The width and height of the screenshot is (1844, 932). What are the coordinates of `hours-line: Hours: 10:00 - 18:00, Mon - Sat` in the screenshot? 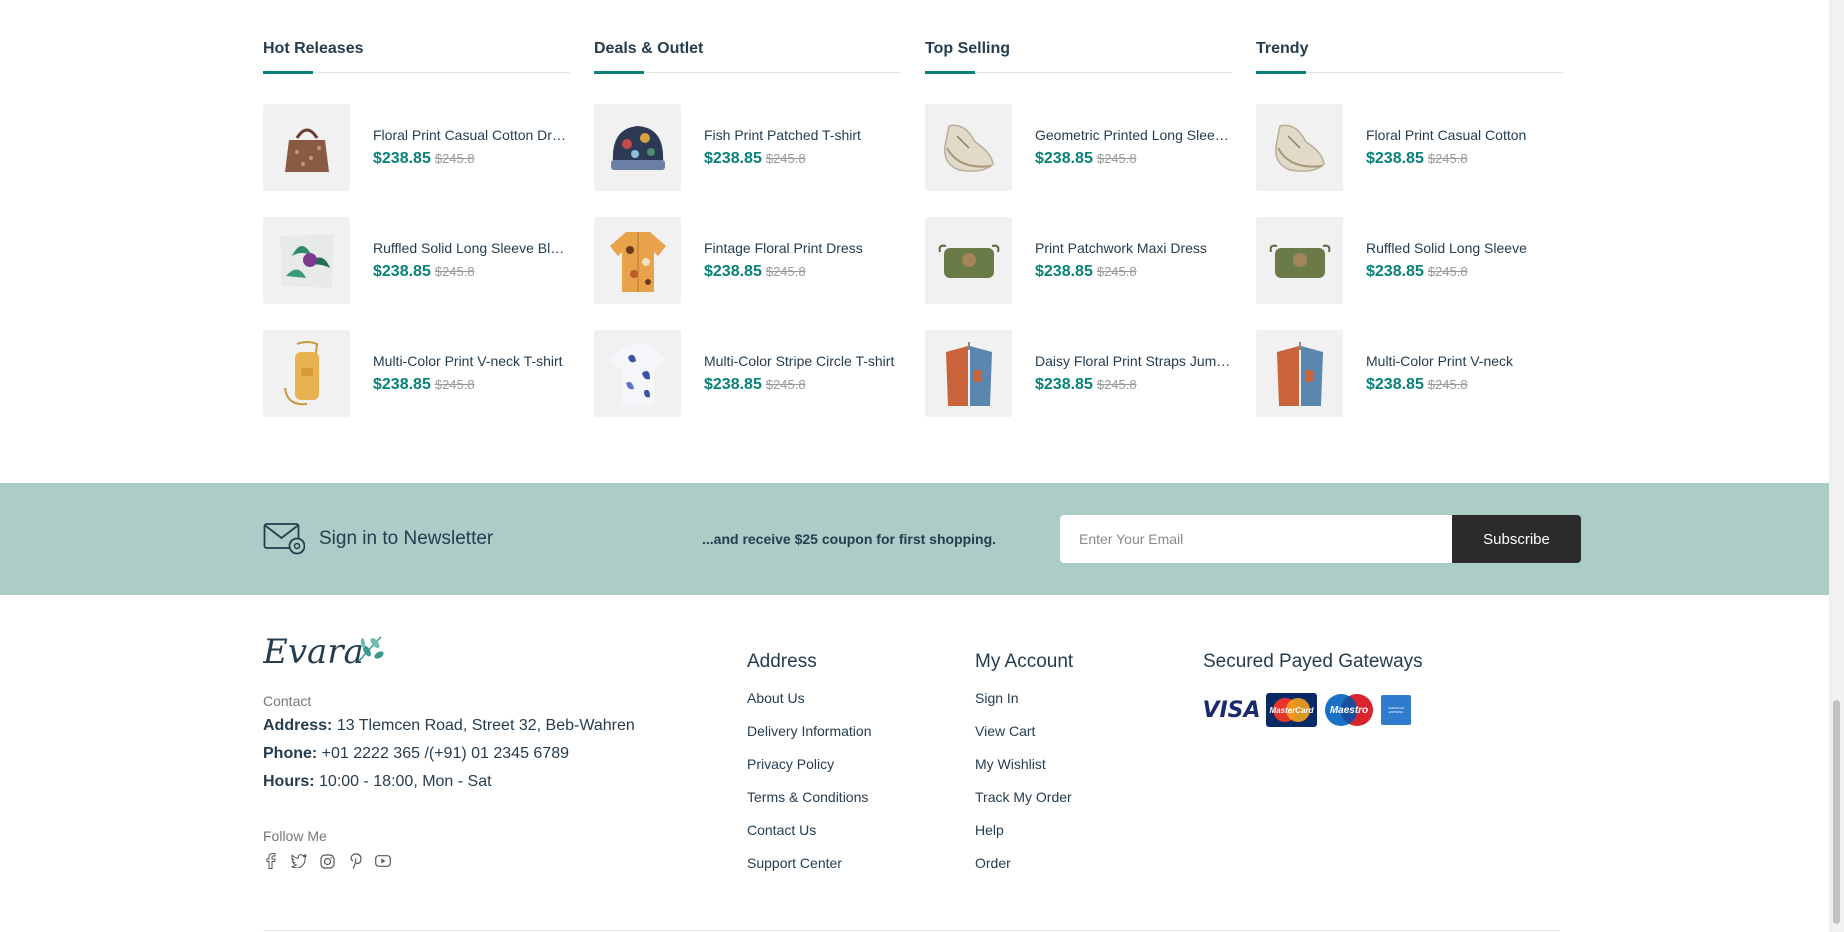 It's located at (377, 782).